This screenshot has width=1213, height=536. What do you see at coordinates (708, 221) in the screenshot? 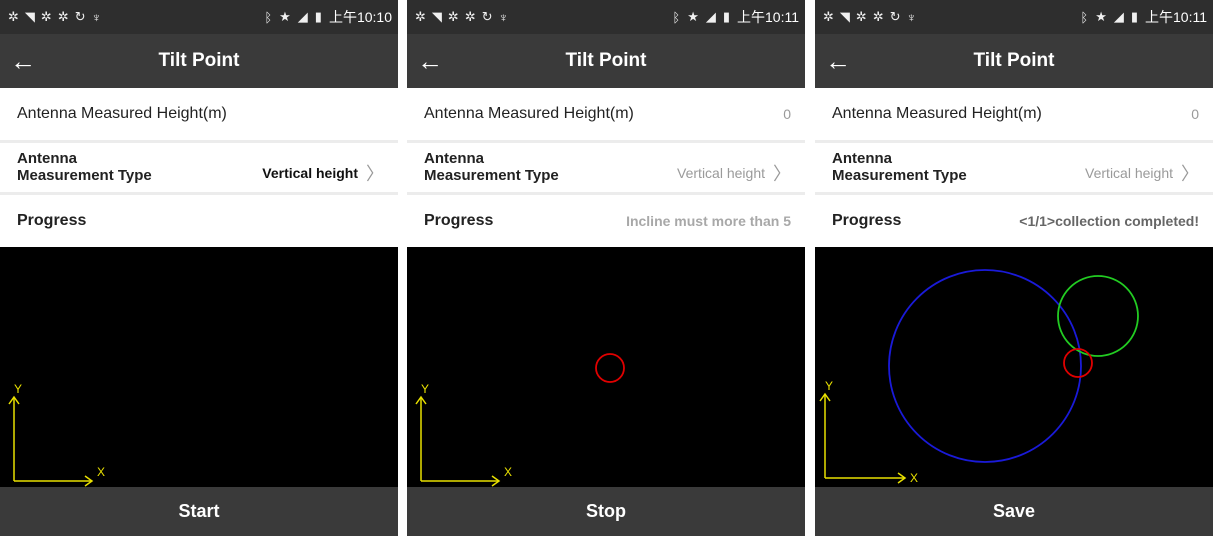
I see `progress-value: Incline must more than 5` at bounding box center [708, 221].